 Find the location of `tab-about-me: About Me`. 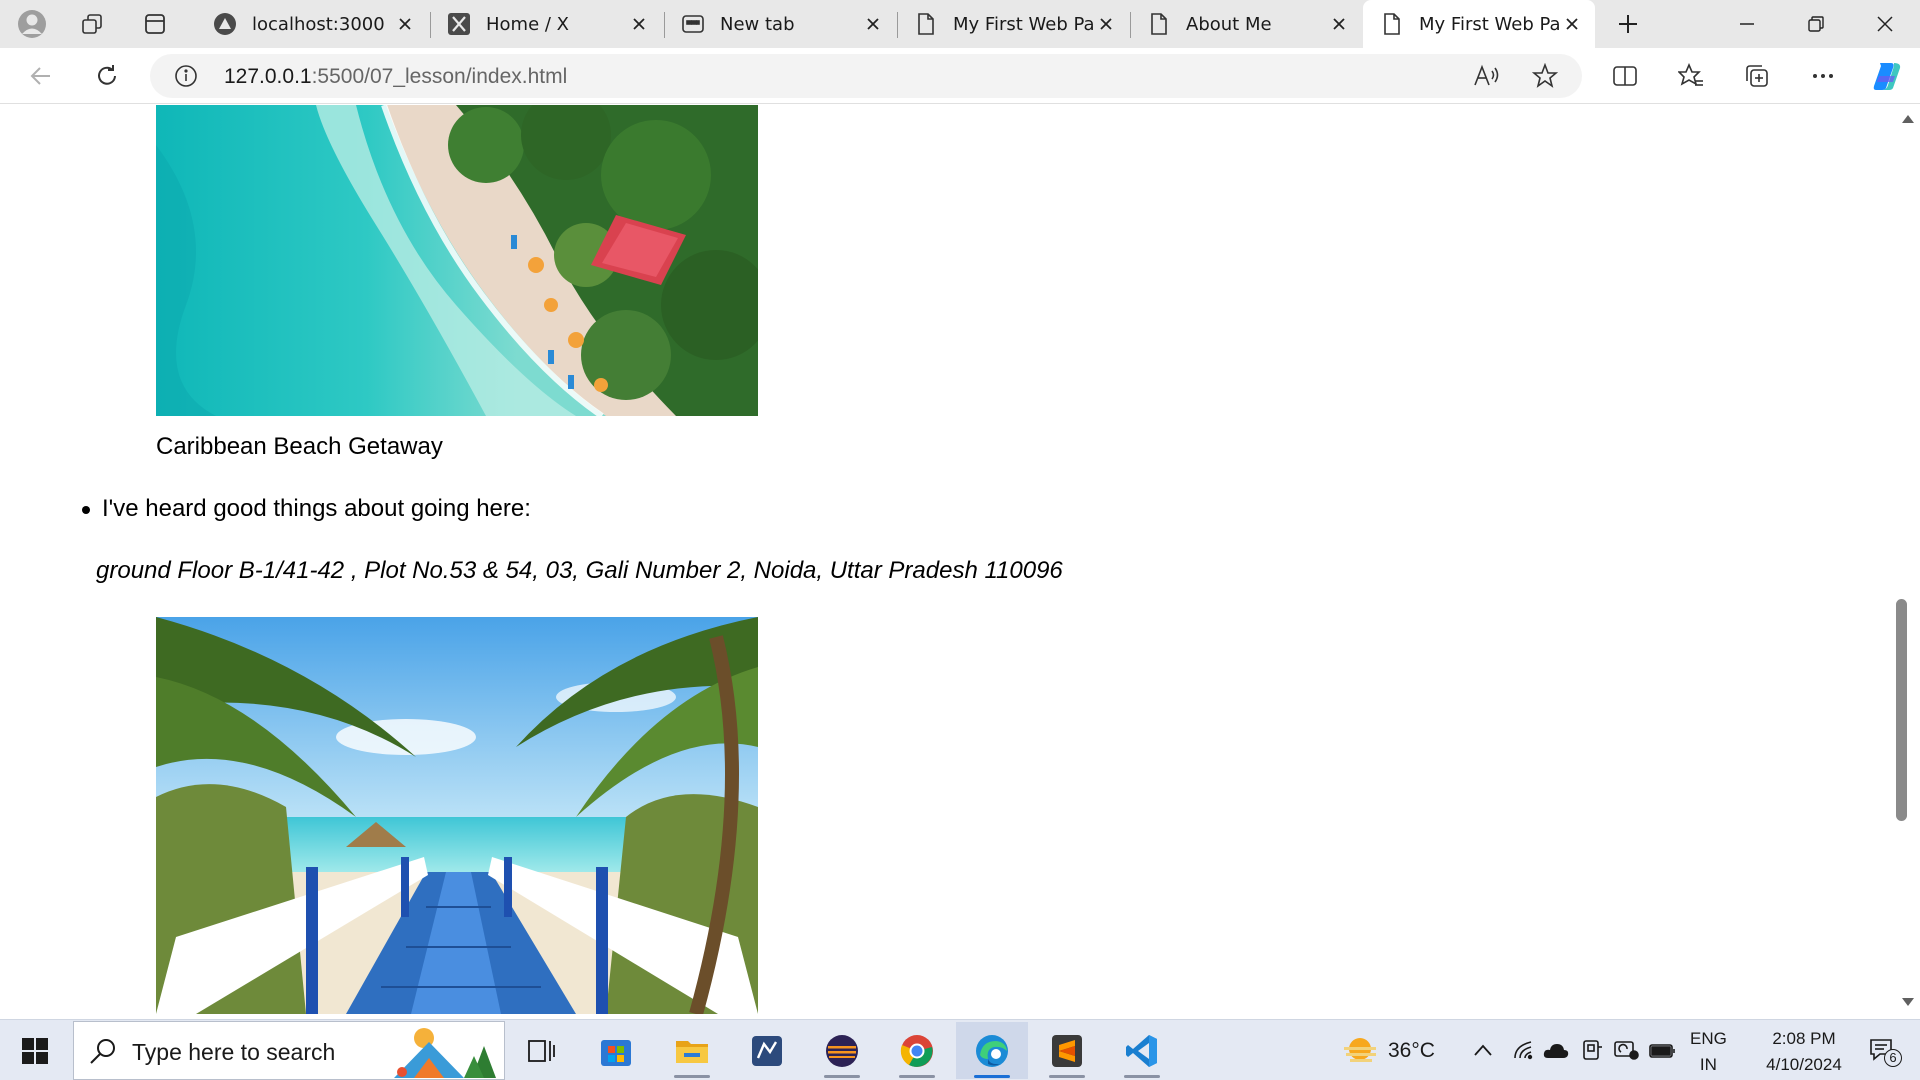

tab-about-me: About Me is located at coordinates (1246, 24).